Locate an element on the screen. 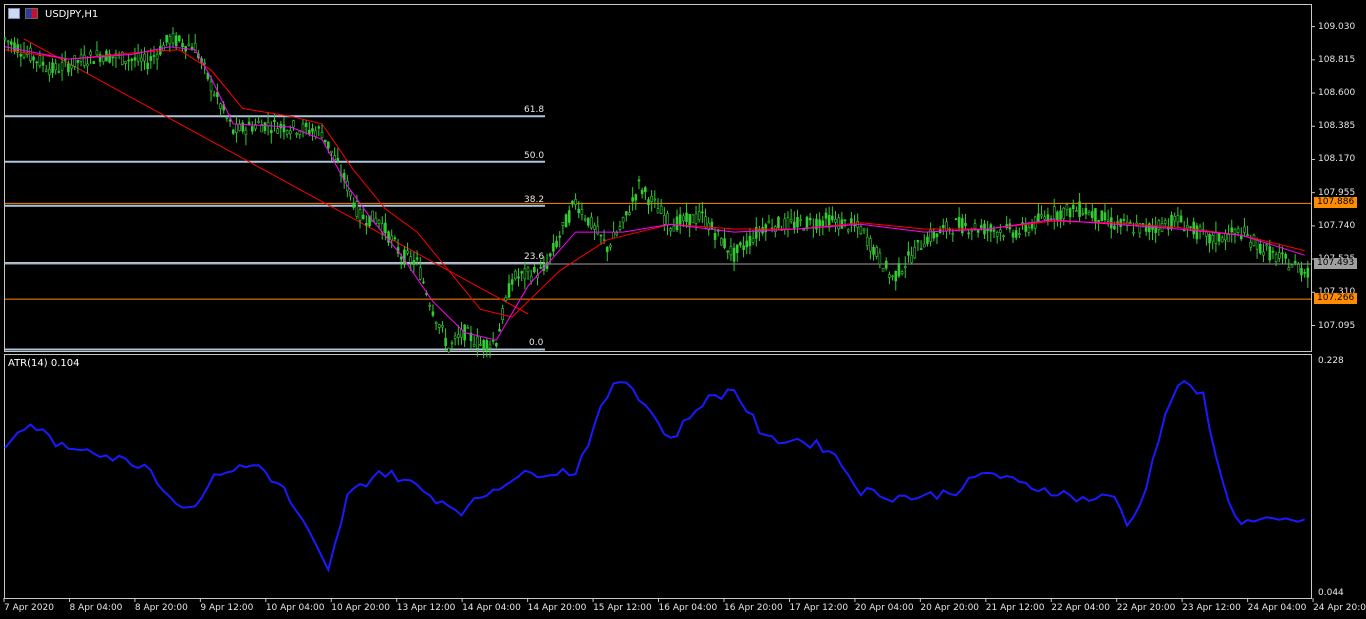  time-axis-label: 20 Apr 20:00 is located at coordinates (950, 608).